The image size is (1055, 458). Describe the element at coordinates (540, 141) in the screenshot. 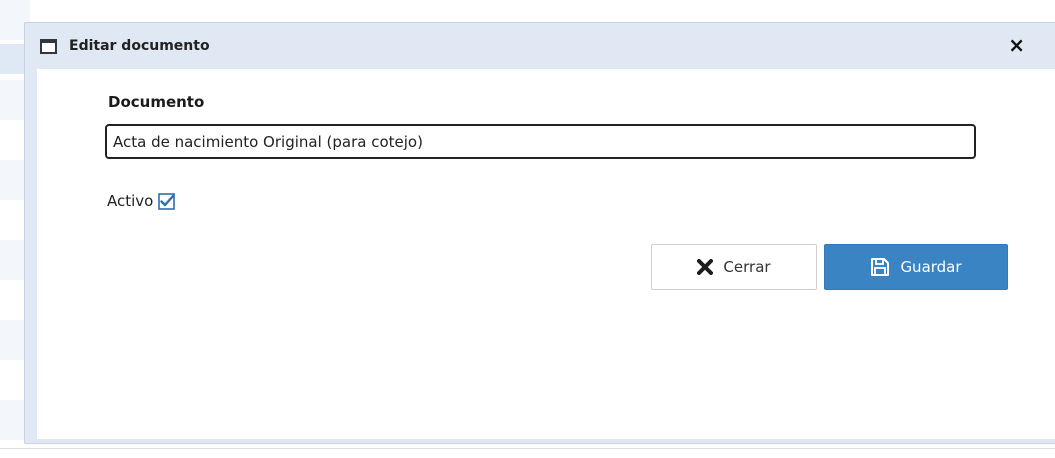

I see `document-input` at that location.